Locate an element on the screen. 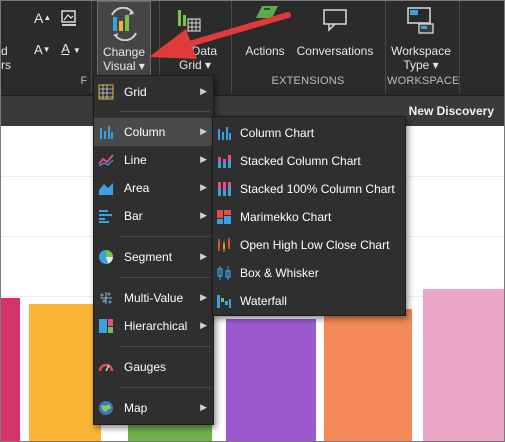 This screenshot has height=442, width=505. data-grid-icon is located at coordinates (189, 21).